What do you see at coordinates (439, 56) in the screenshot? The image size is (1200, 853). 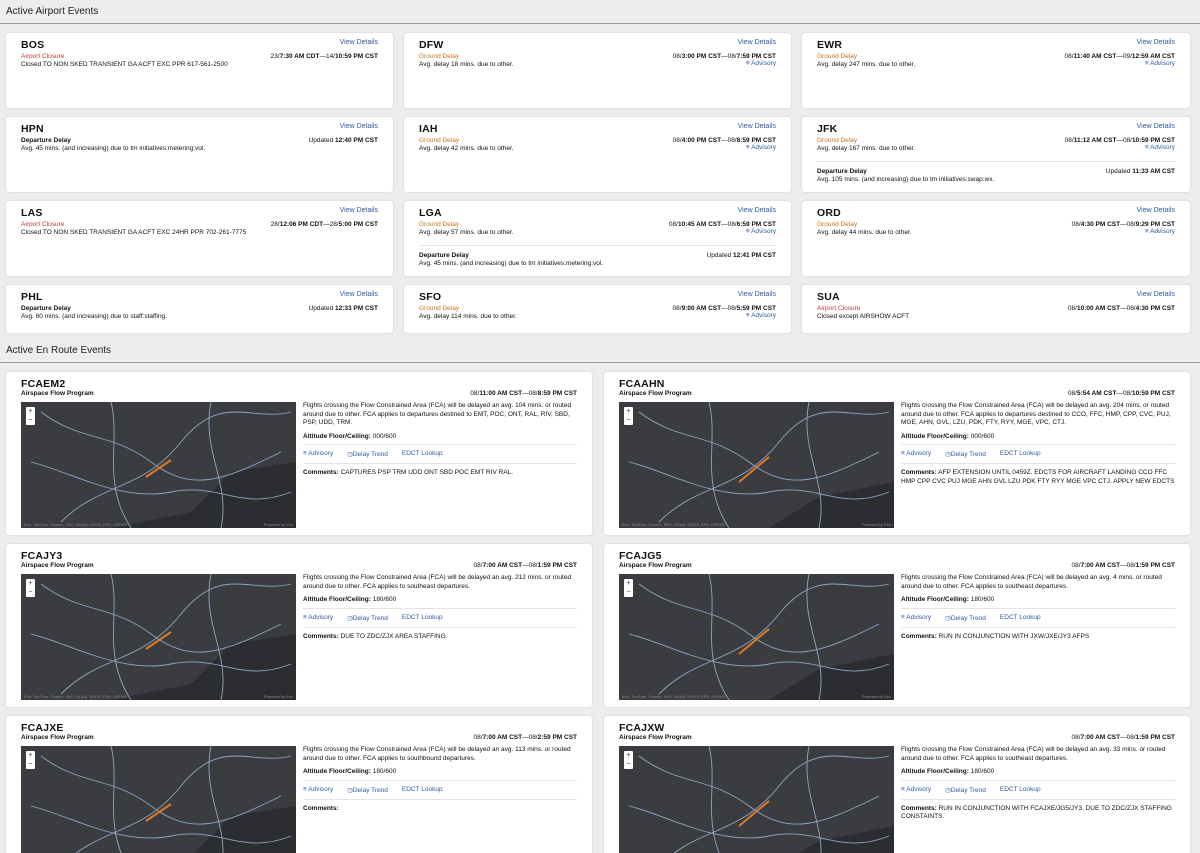 I see `event-type: Ground Delay` at bounding box center [439, 56].